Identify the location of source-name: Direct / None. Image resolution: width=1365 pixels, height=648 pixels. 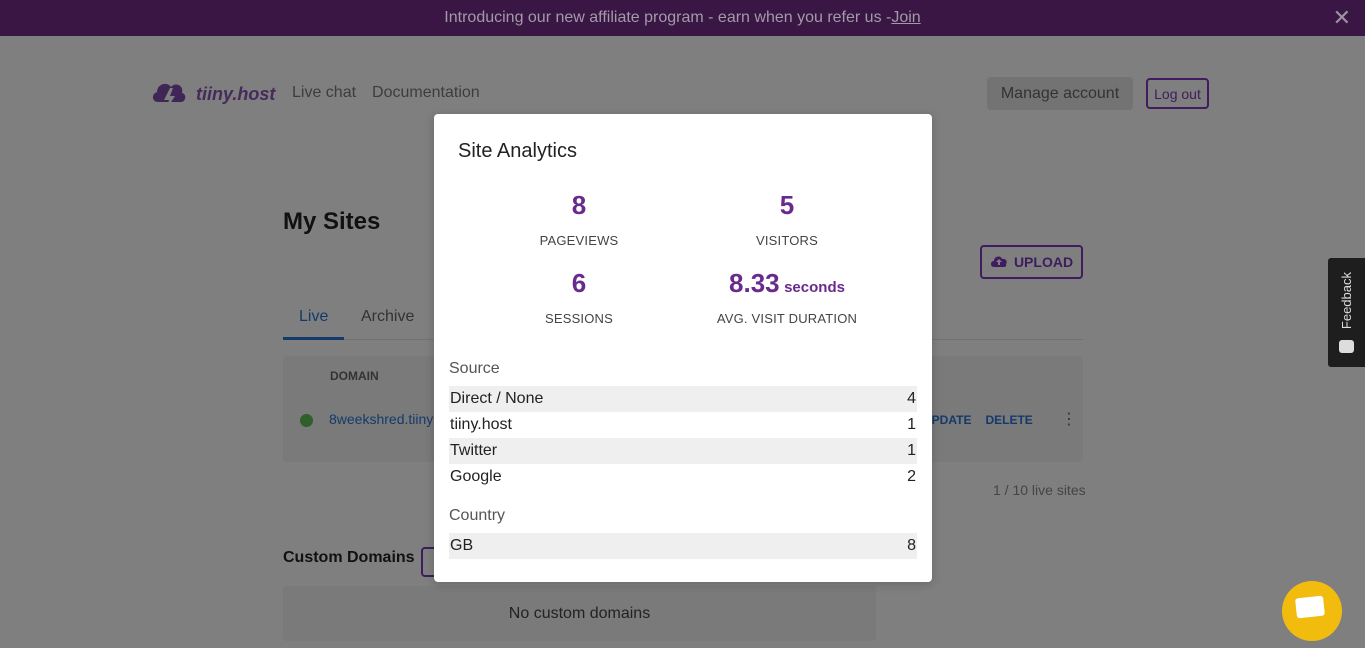
(497, 398).